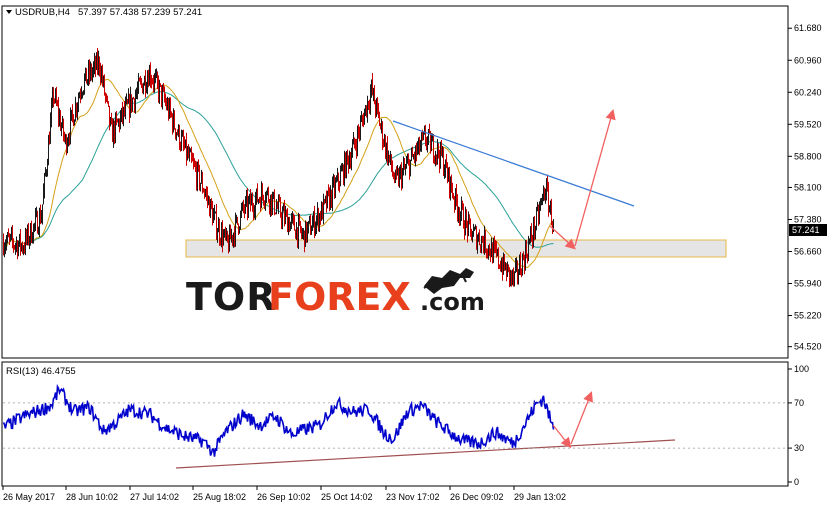 This screenshot has width=829, height=510. I want to click on price-tick-label: 60.960, so click(808, 60).